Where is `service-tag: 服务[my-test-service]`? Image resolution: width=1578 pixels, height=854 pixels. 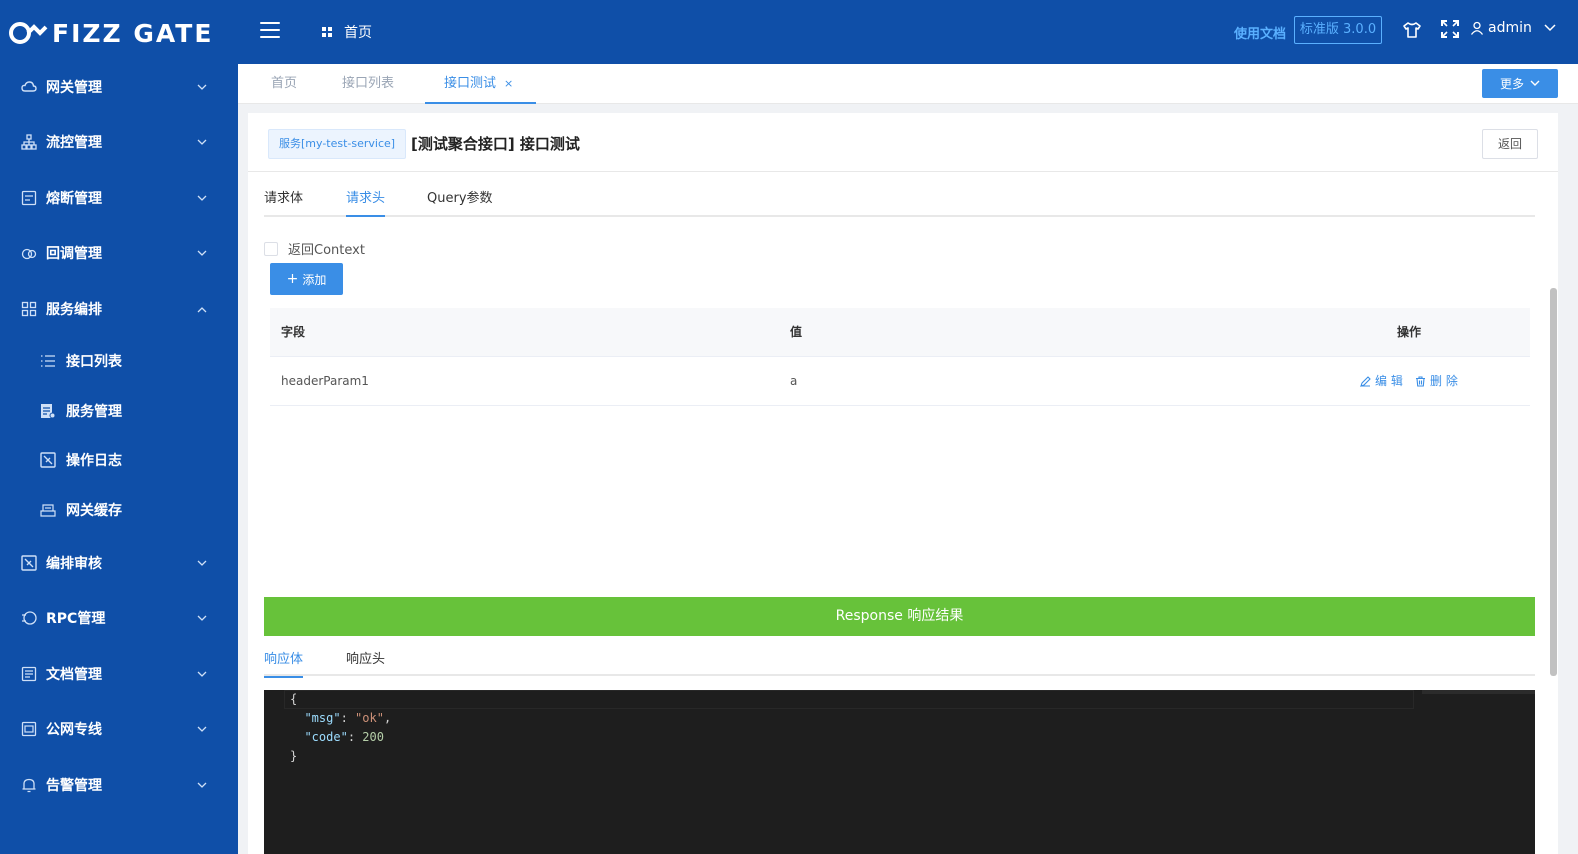 service-tag: 服务[my-test-service] is located at coordinates (337, 144).